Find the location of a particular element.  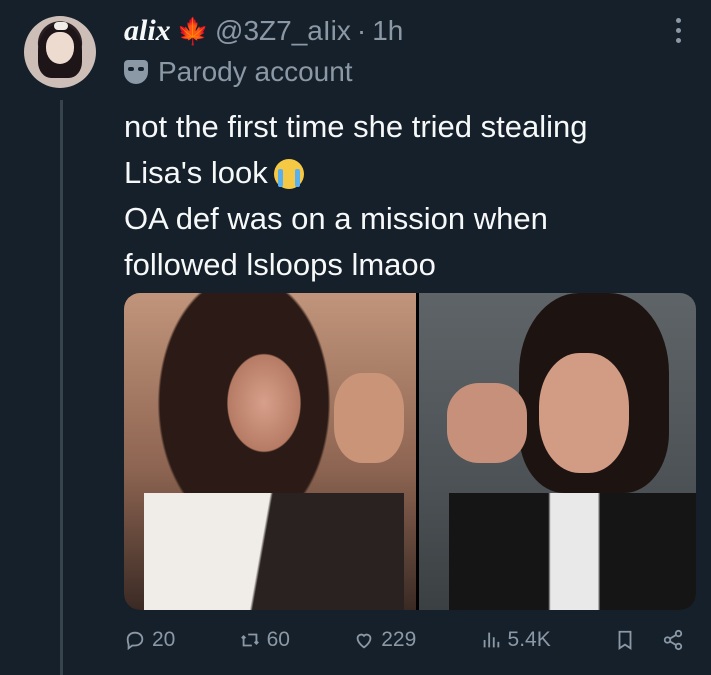

loudly-crying-face-emoji is located at coordinates (288, 174).